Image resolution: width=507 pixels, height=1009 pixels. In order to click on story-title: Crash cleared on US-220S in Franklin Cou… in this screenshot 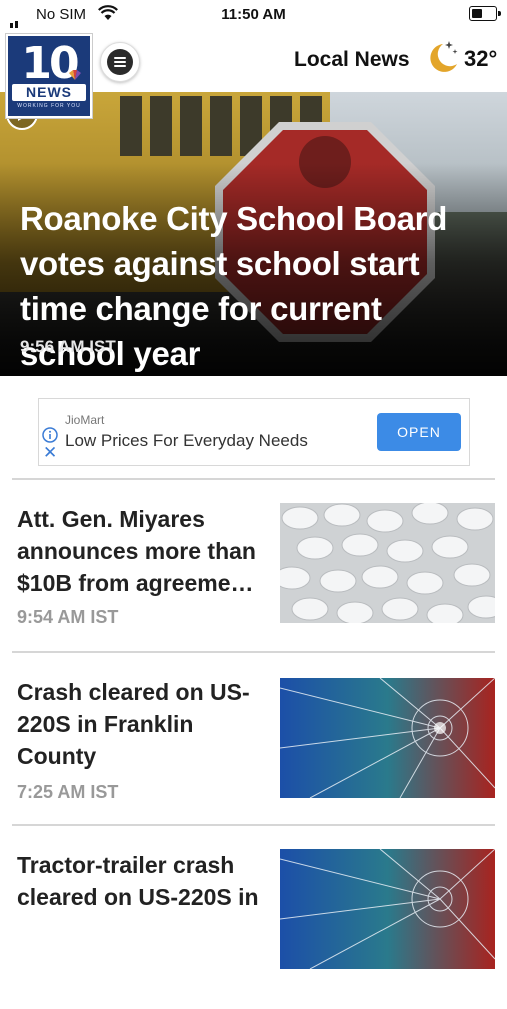, I will do `click(139, 724)`.